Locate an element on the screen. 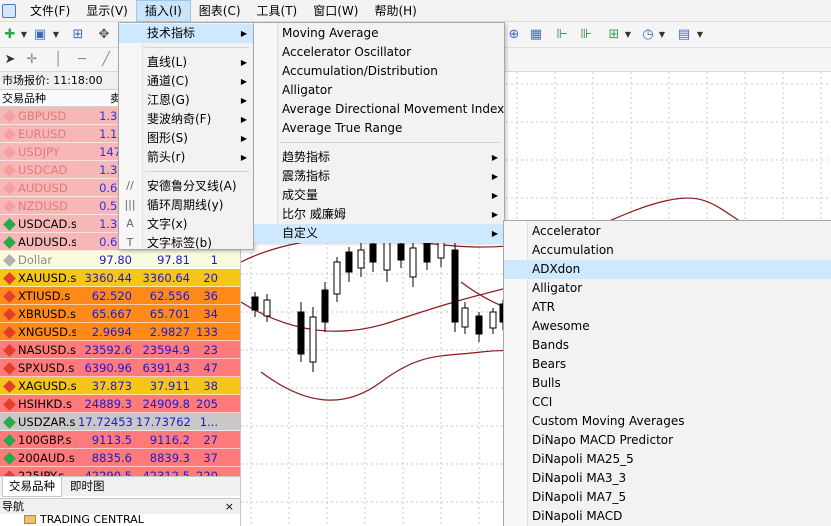  menu-item: 斐波纳奇(F) ▶ is located at coordinates (186, 119).